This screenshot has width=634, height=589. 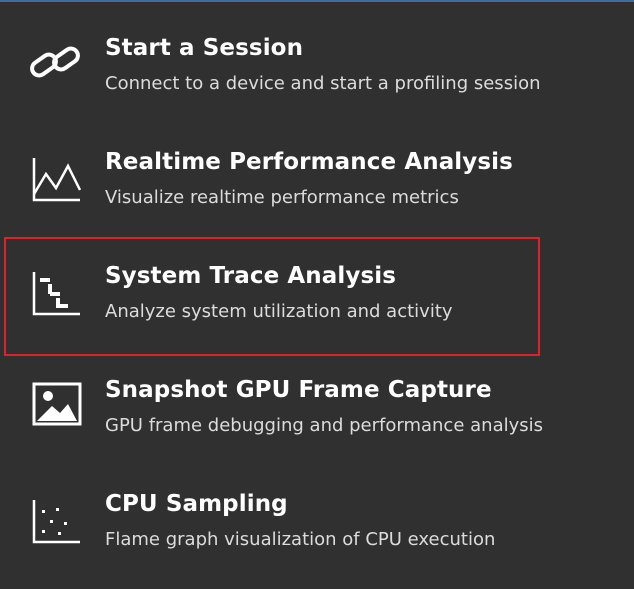 I want to click on scatter-plot-icon, so click(x=57, y=523).